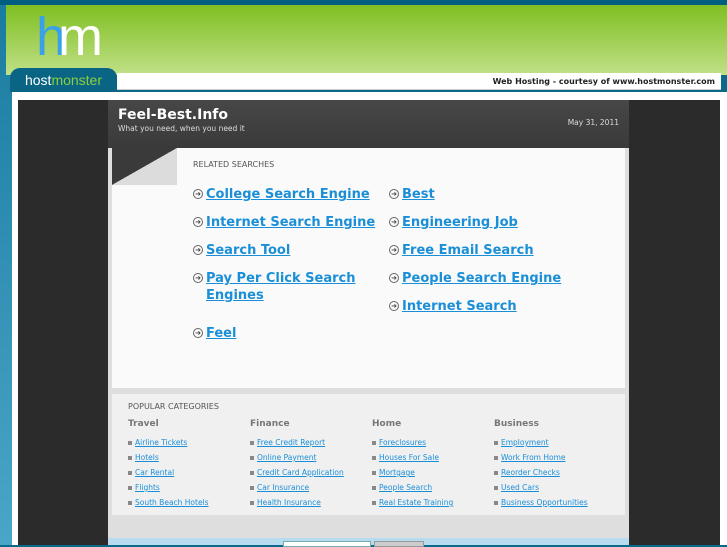 The image size is (727, 547). I want to click on hostmonster-logo: hm hostmonster, so click(63, 50).